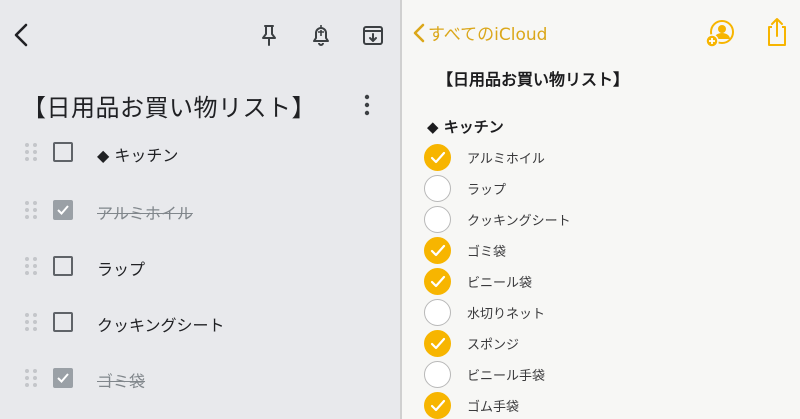 The image size is (800, 419). What do you see at coordinates (145, 212) in the screenshot?
I see `list-item-label: アルミホイル` at bounding box center [145, 212].